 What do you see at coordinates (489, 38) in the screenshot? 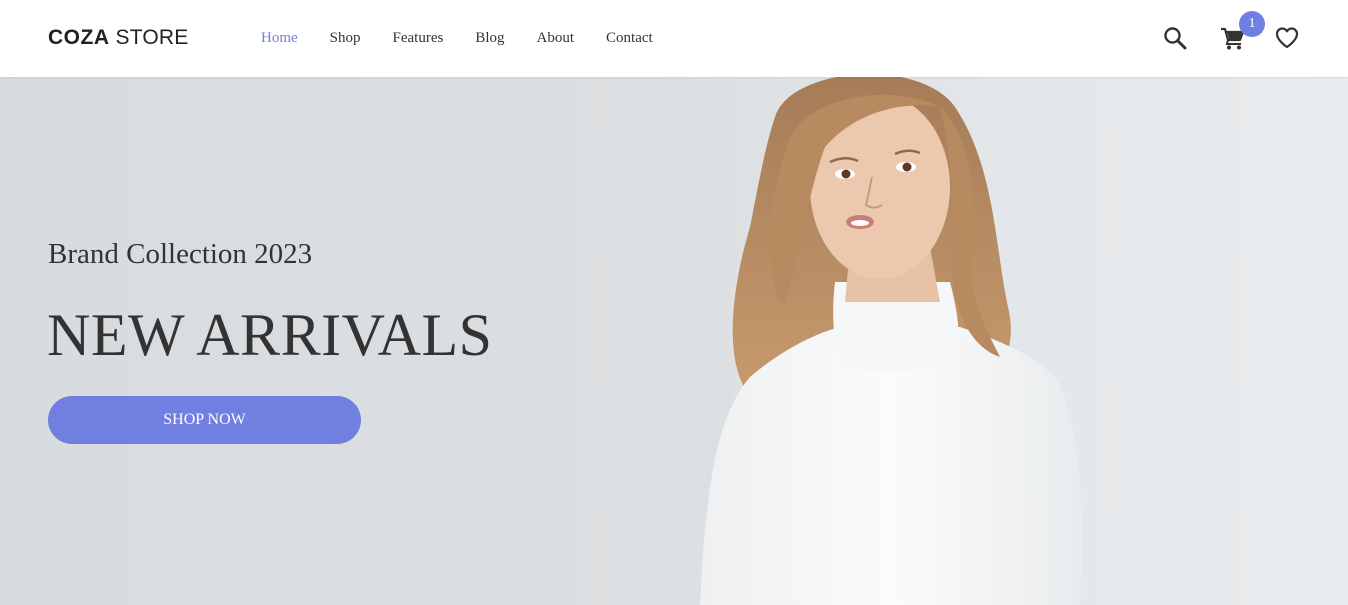
I see `nav-blog: Blog` at bounding box center [489, 38].